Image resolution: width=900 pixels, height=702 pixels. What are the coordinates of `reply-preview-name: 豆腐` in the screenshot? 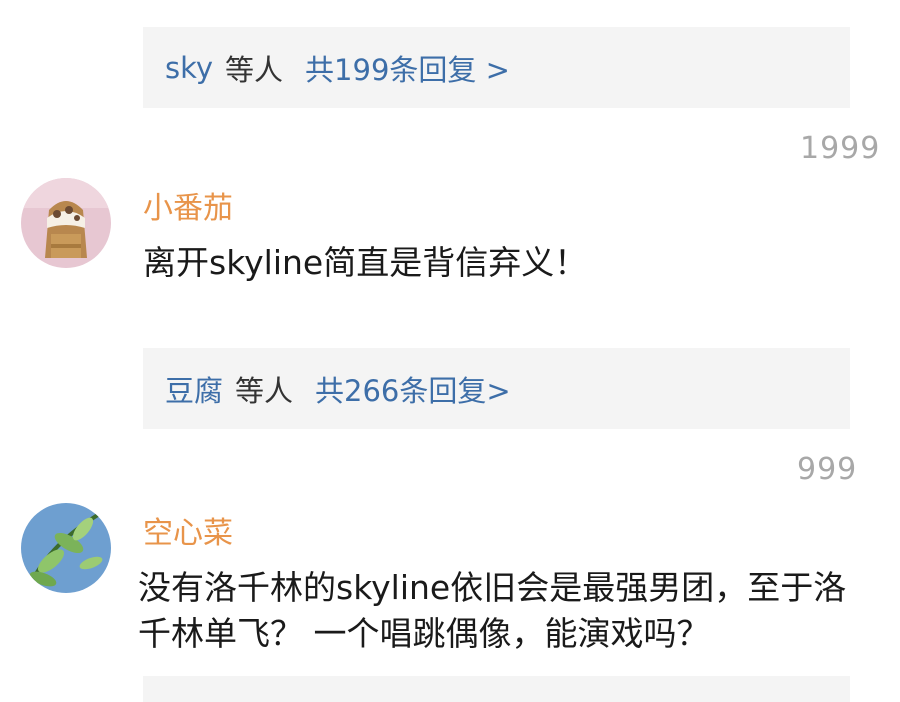 It's located at (194, 389).